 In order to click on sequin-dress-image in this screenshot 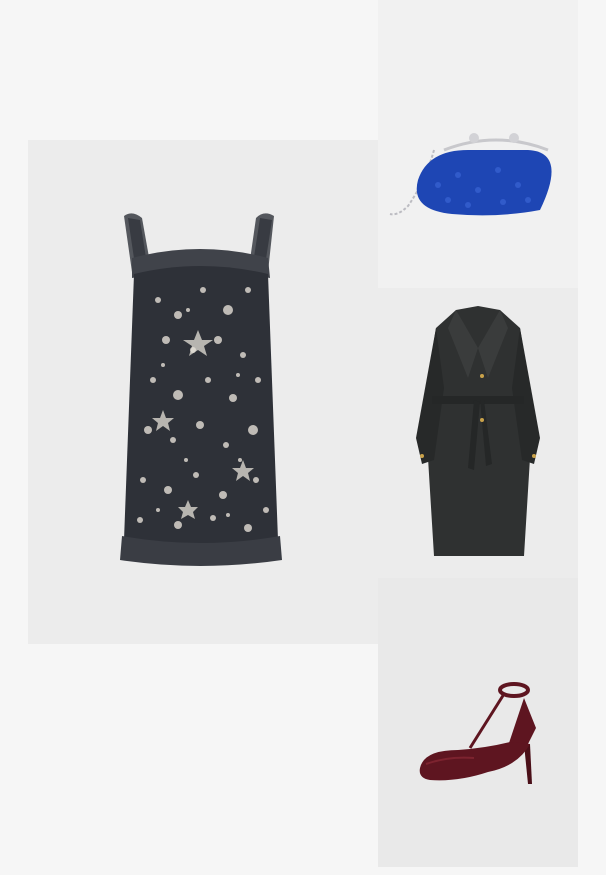, I will do `click(201, 389)`.